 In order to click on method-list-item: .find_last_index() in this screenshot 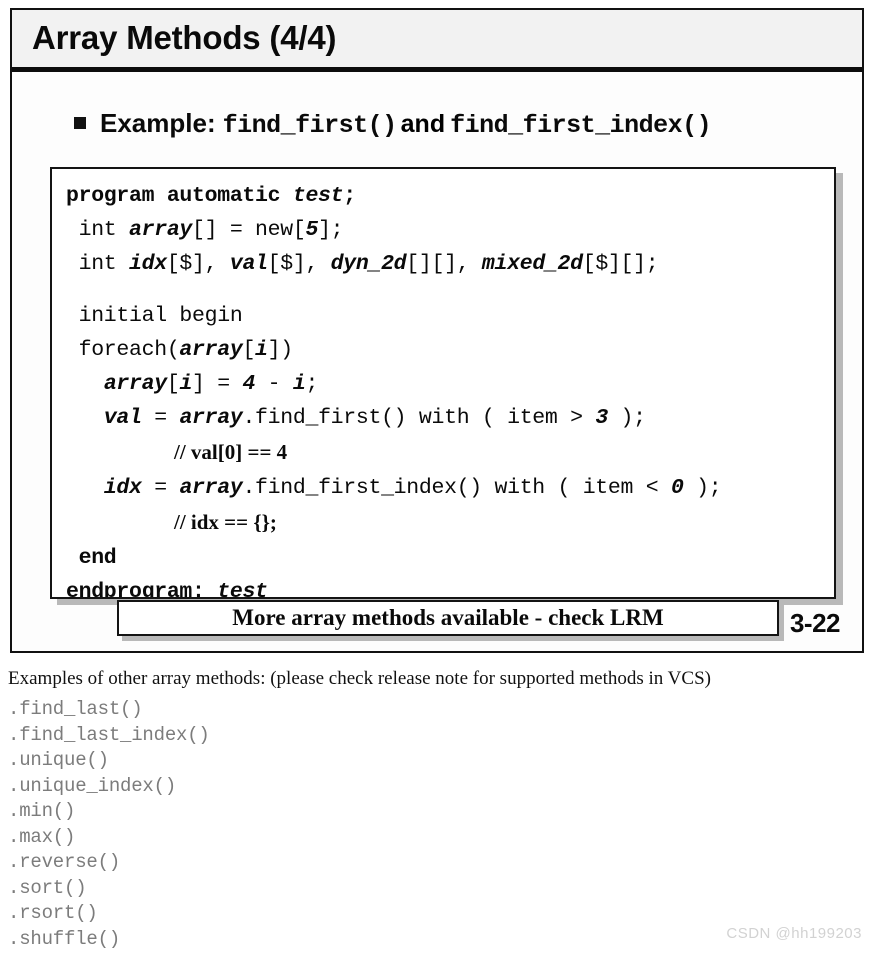, I will do `click(109, 734)`.